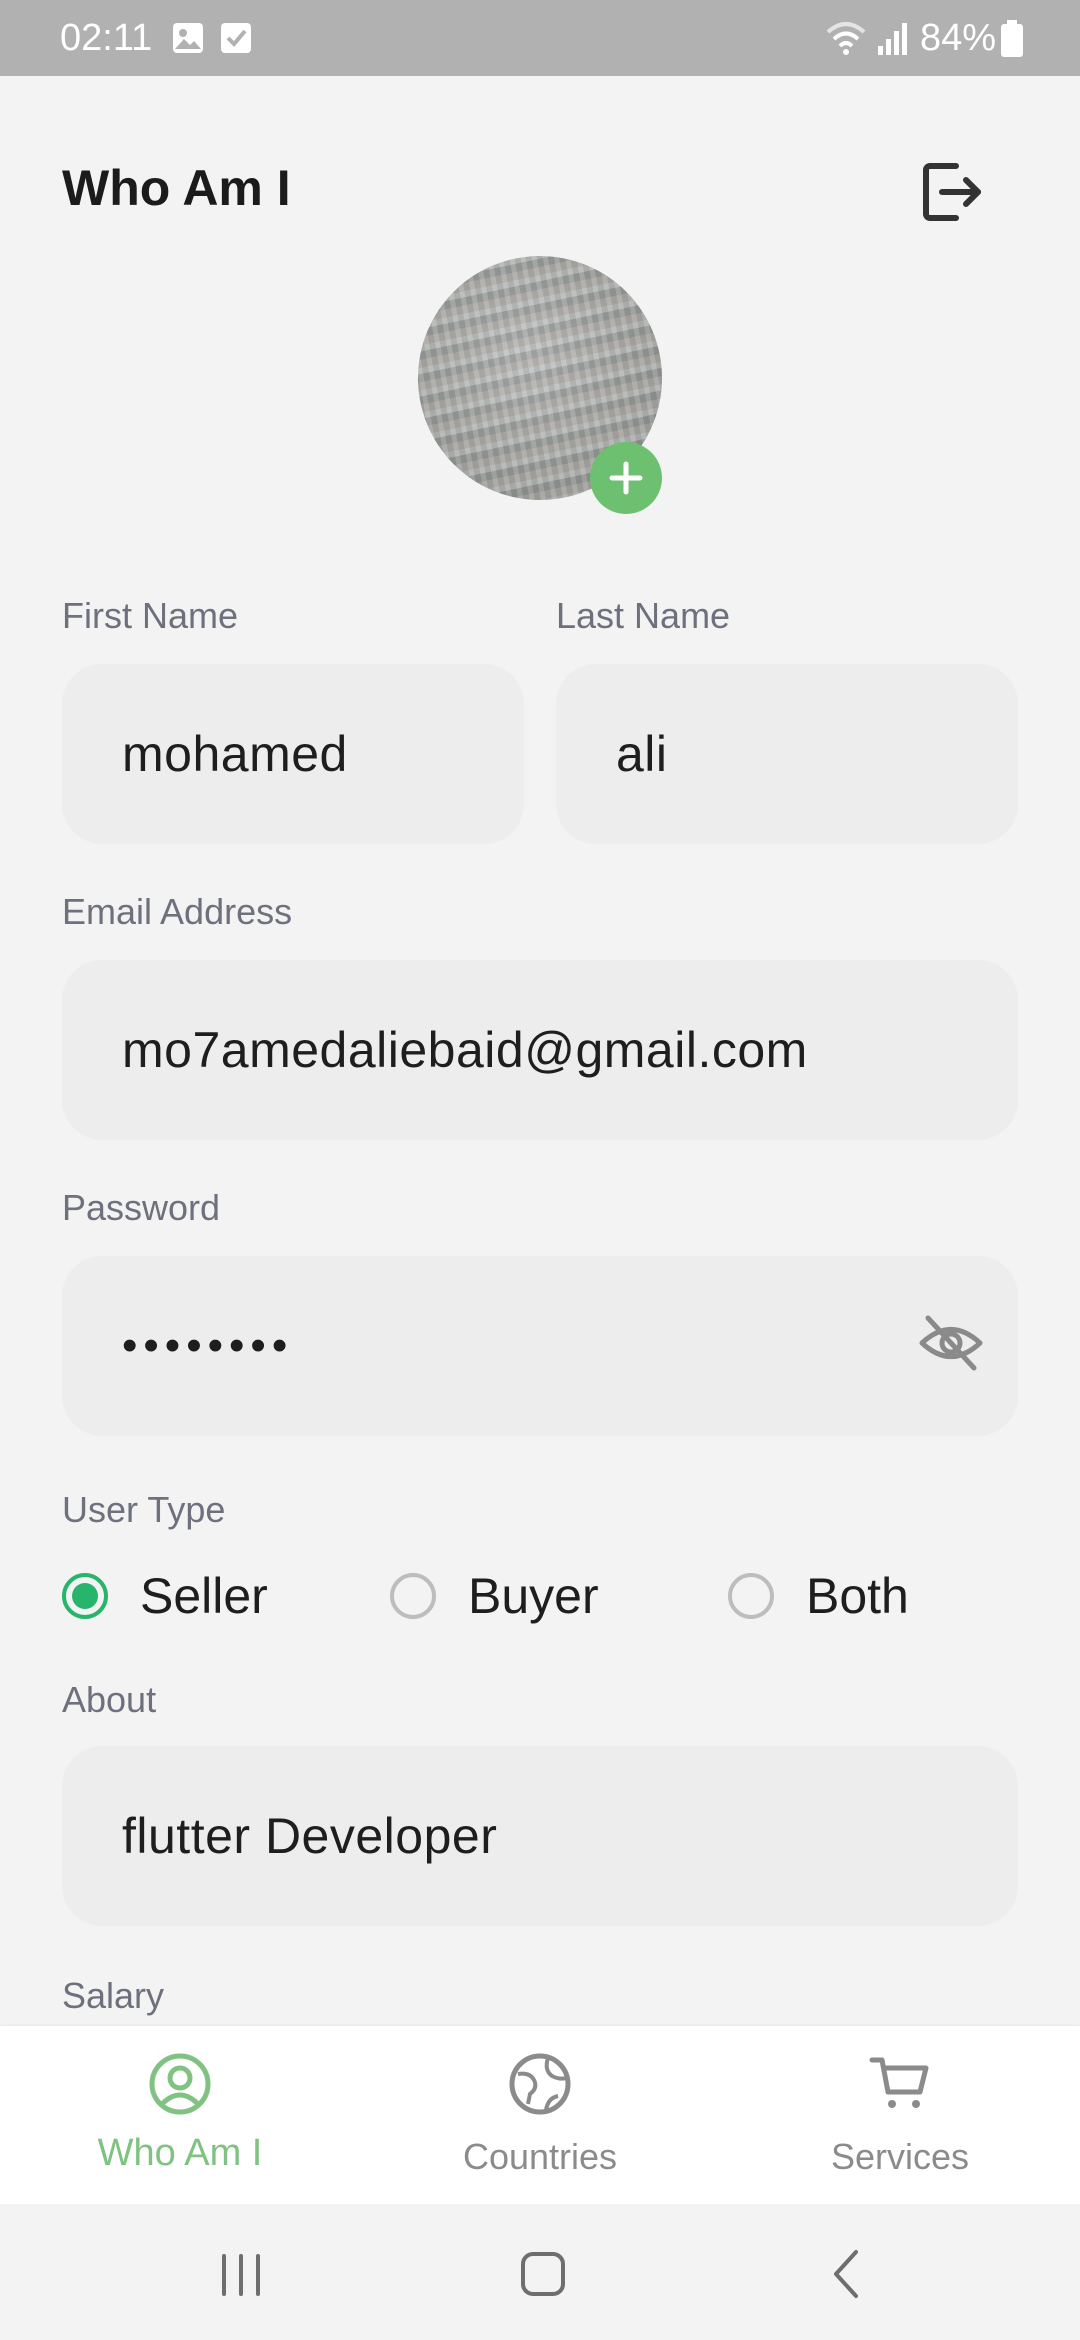 This screenshot has height=2340, width=1080. I want to click on nav-item-services: Services, so click(900, 2115).